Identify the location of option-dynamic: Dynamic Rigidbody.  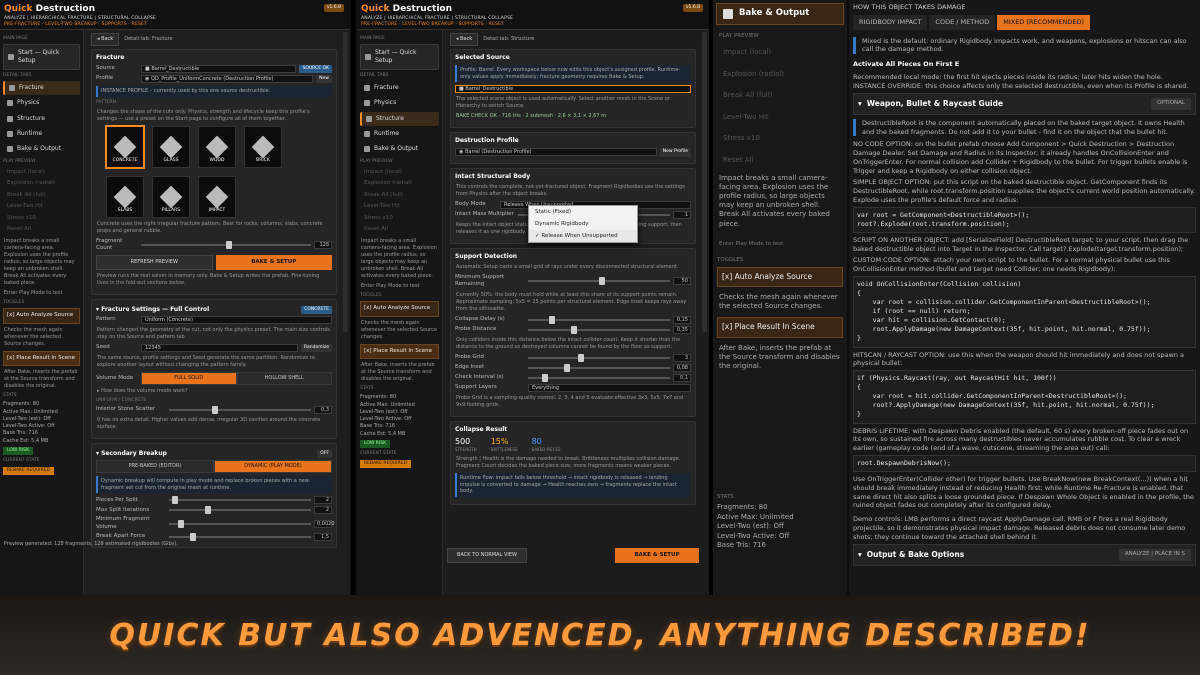
(583, 224).